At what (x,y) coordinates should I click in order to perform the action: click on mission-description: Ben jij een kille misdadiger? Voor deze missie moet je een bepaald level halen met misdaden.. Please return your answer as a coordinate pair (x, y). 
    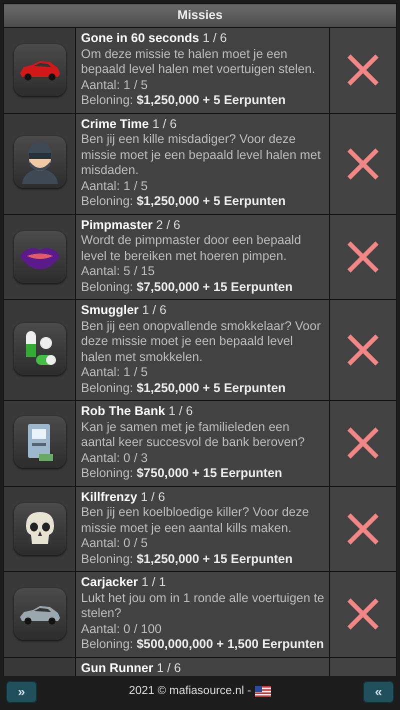
    Looking at the image, I should click on (201, 155).